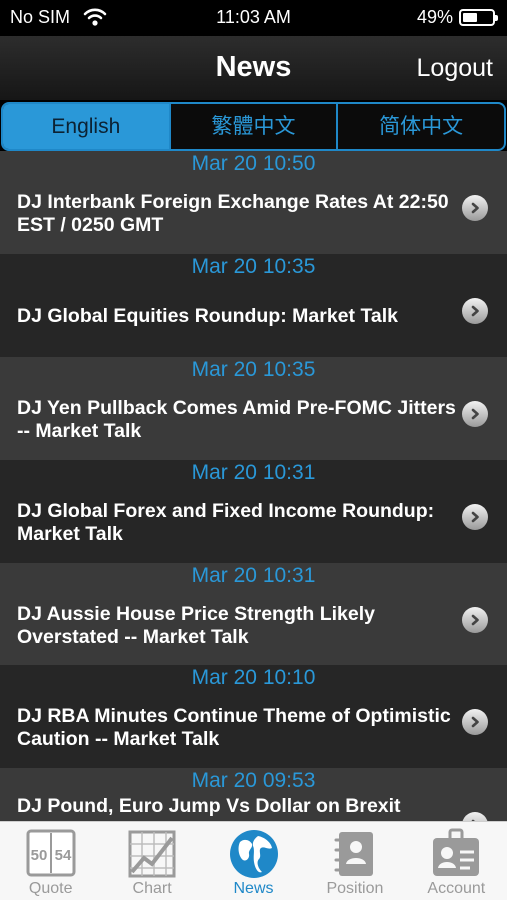  What do you see at coordinates (456, 888) in the screenshot?
I see `tab-account-label: Account` at bounding box center [456, 888].